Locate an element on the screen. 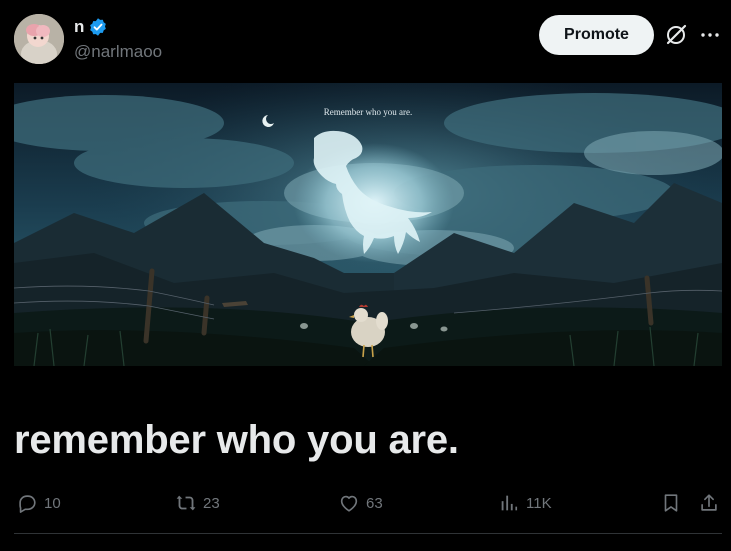 The image size is (731, 551). share-icon is located at coordinates (709, 502).